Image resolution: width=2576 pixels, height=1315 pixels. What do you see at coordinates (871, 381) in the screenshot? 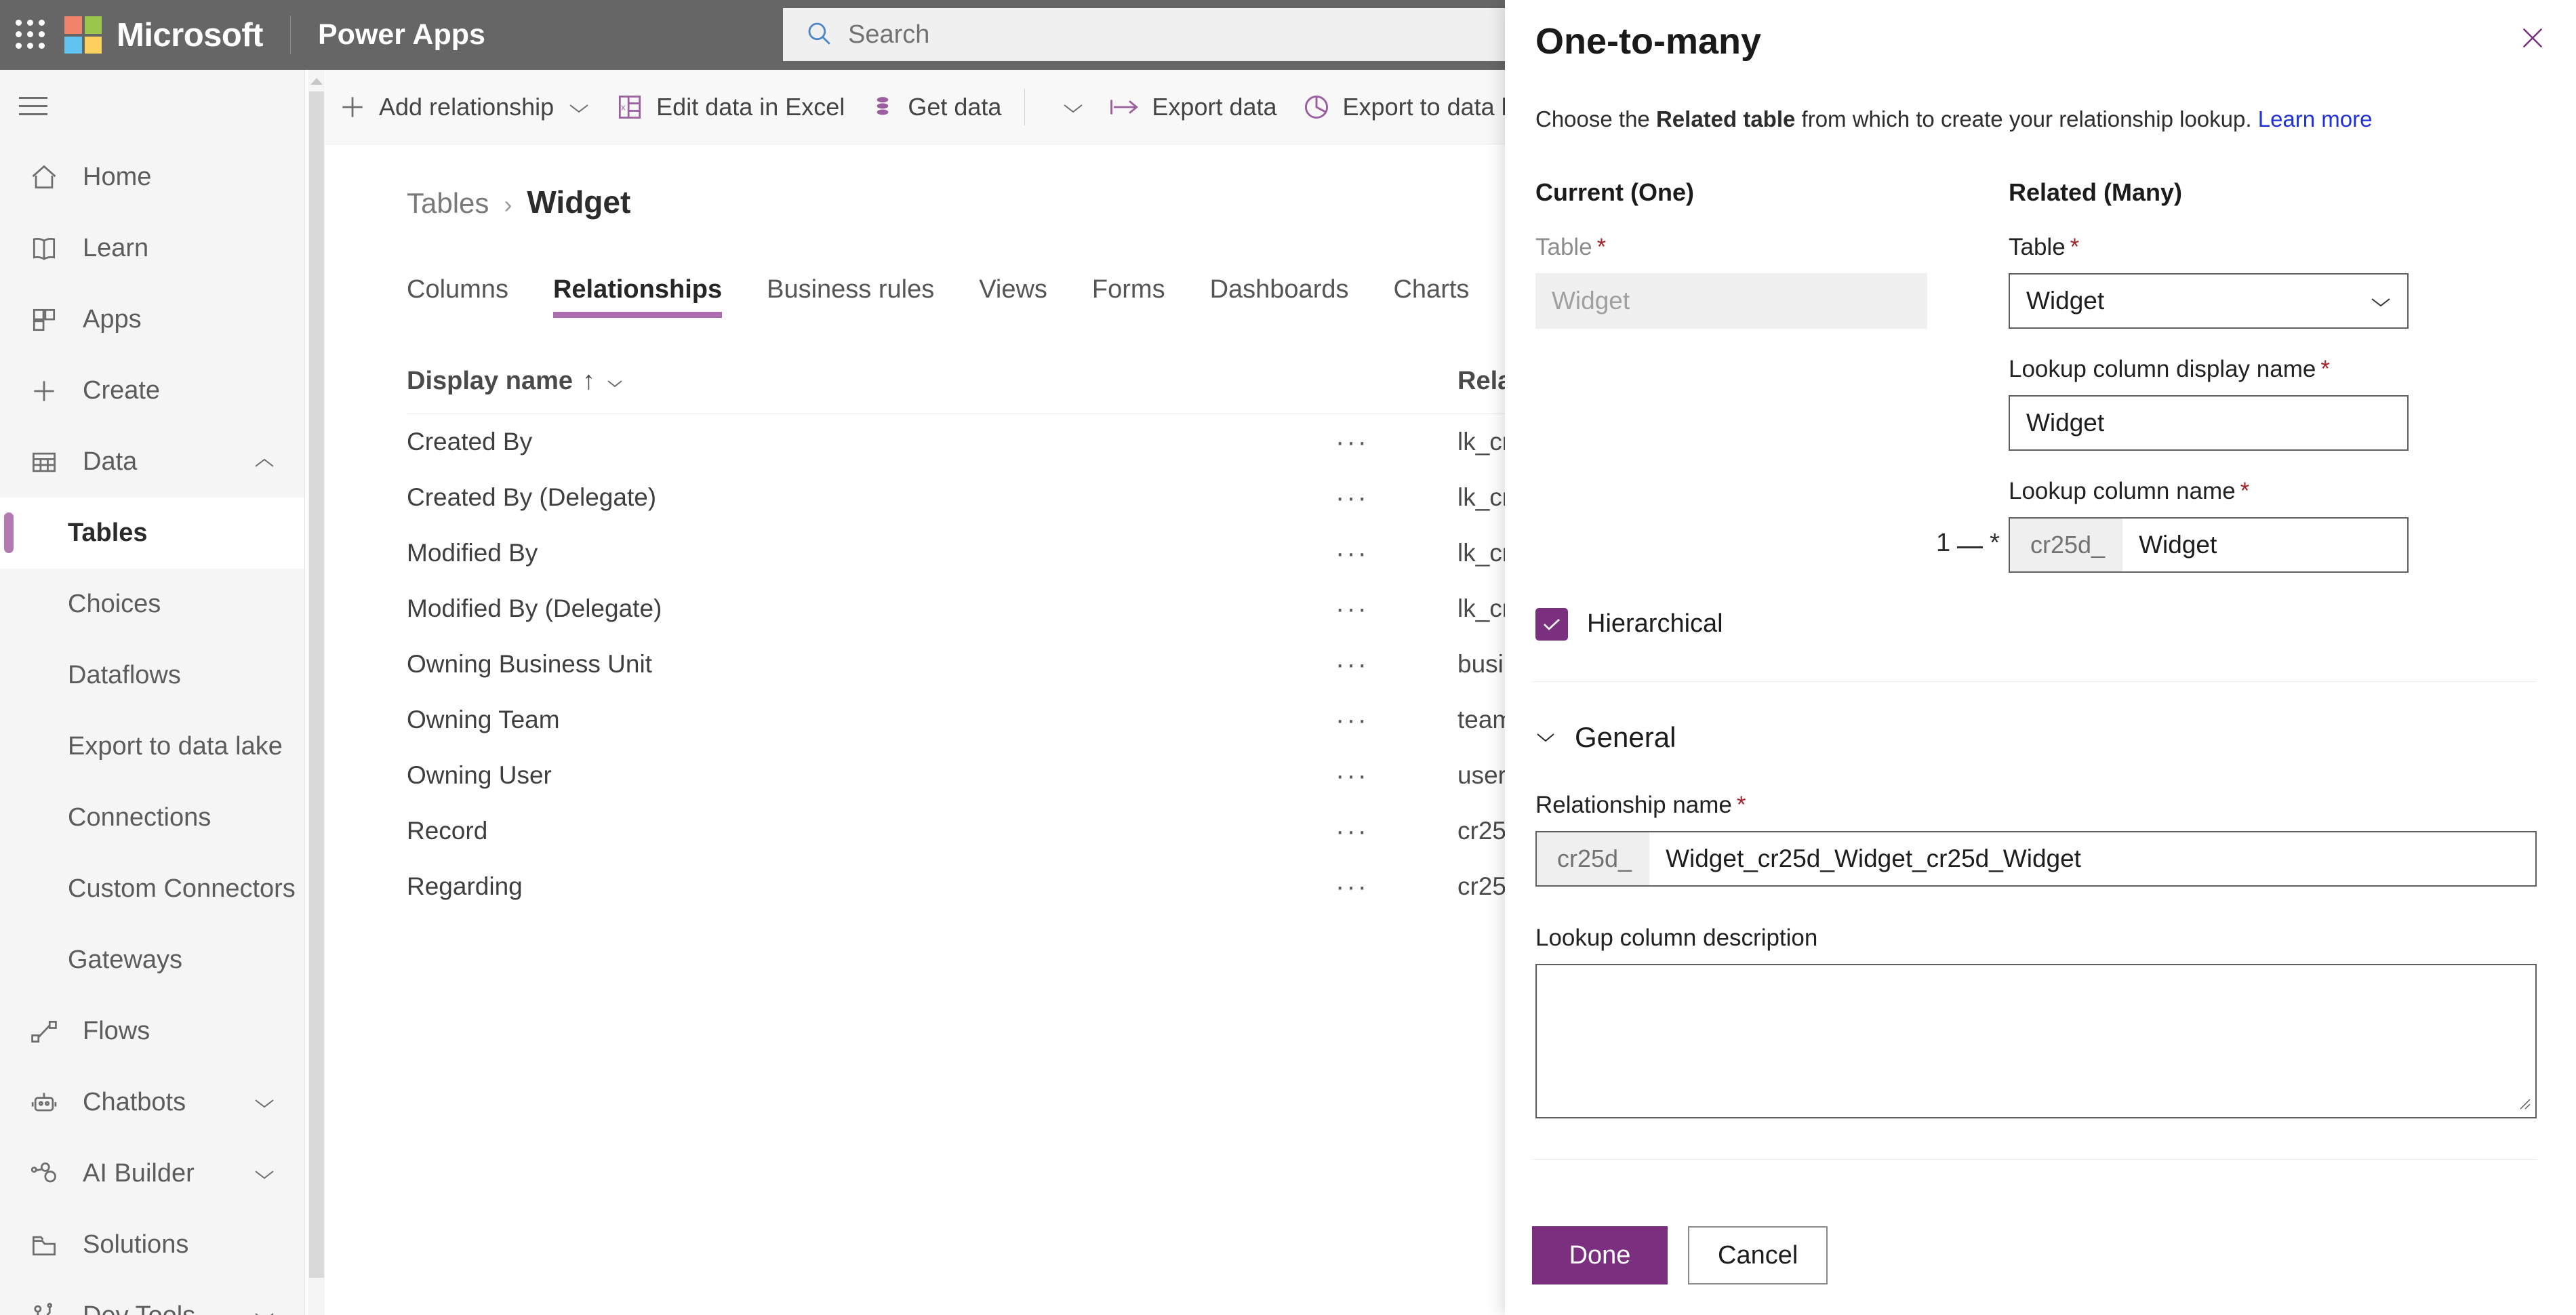
I see `column-header-display-name: Display name ↑` at bounding box center [871, 381].